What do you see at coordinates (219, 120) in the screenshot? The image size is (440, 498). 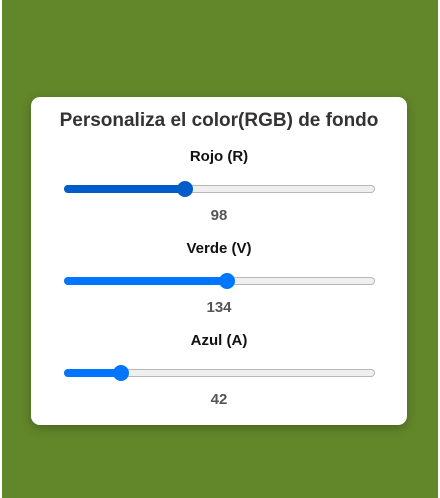 I see `card-title: Personaliza el color(RGB) de fondo` at bounding box center [219, 120].